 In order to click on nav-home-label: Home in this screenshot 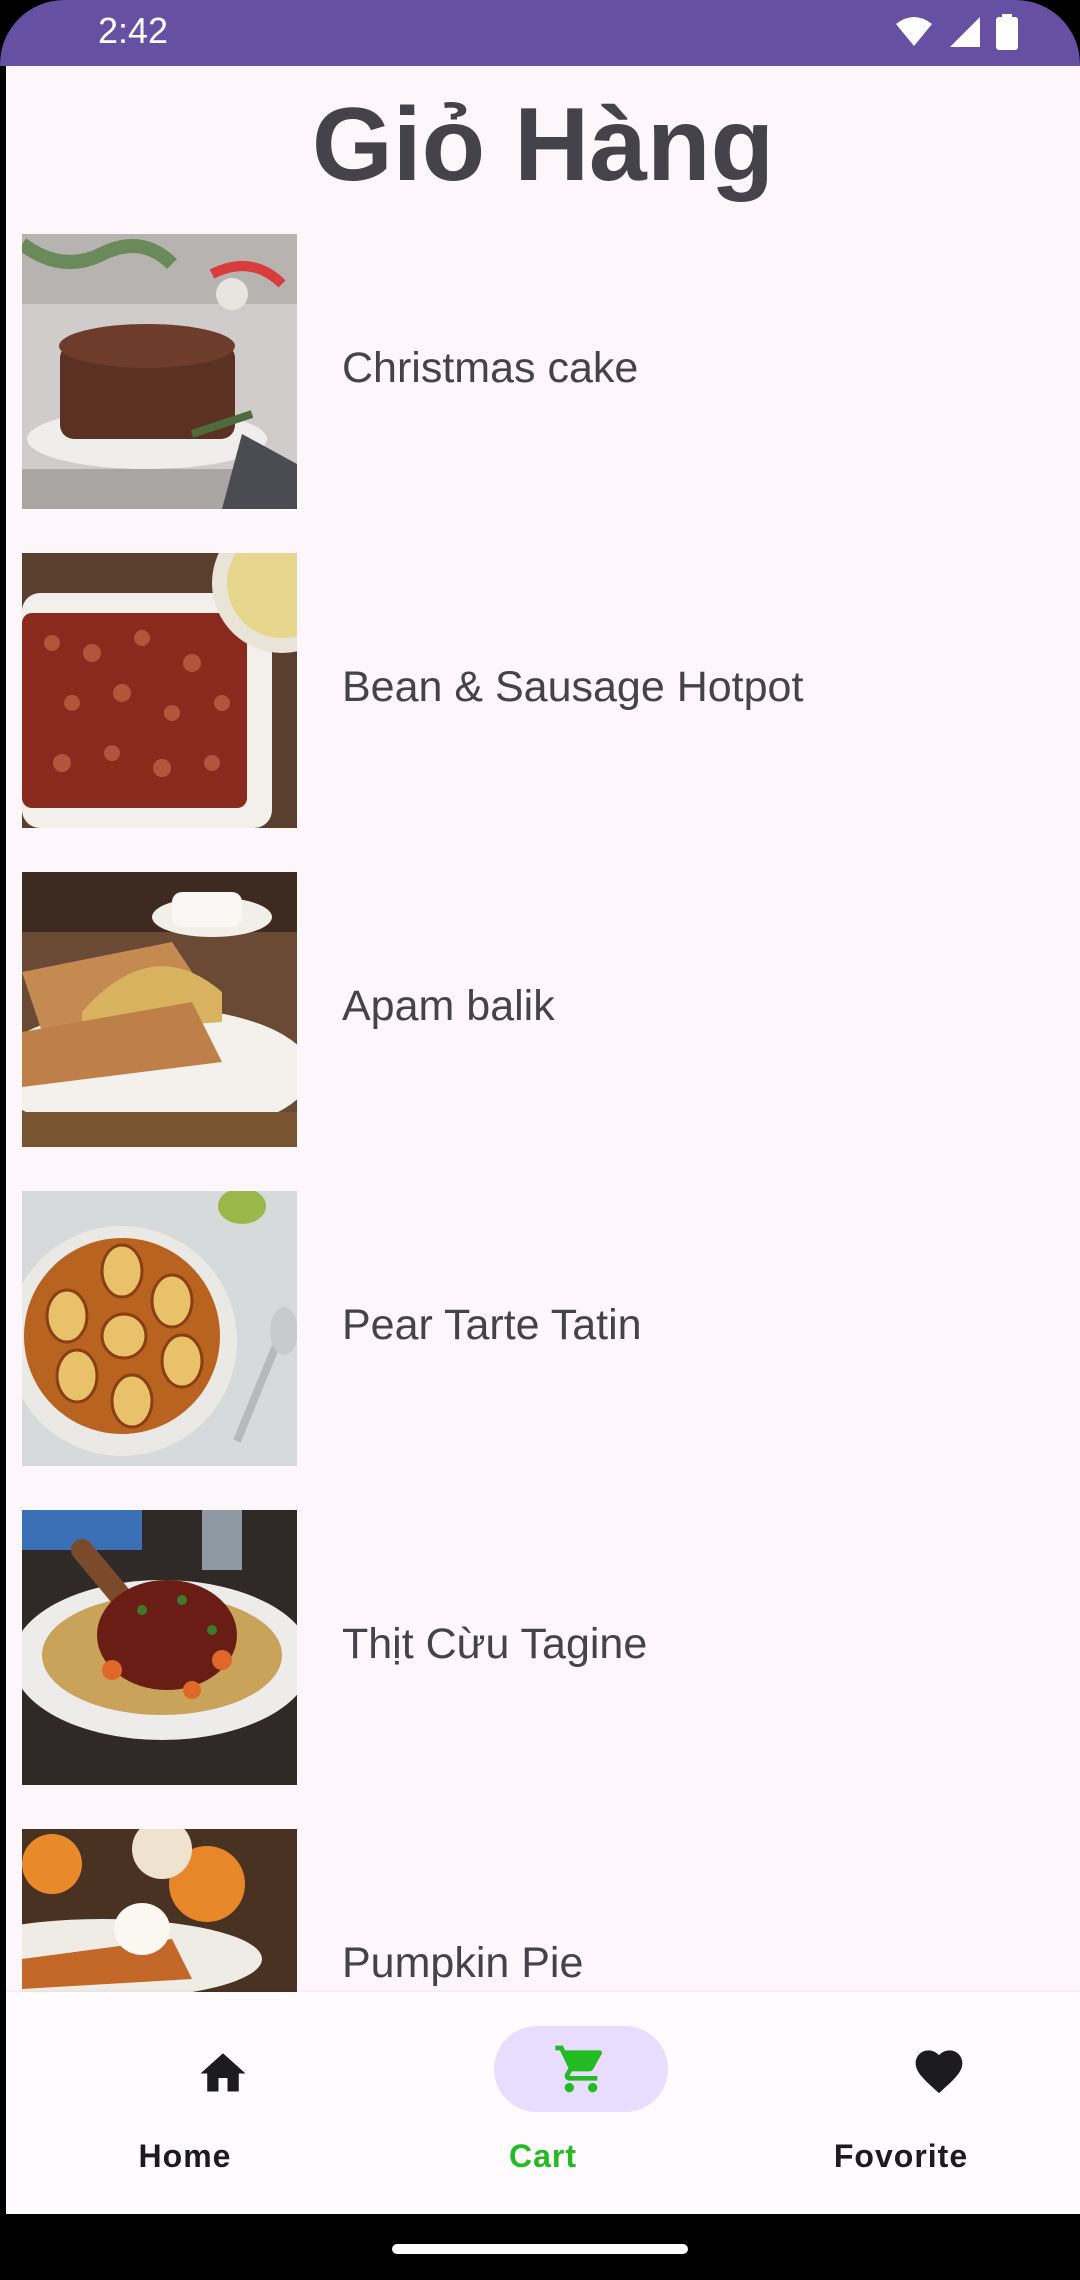, I will do `click(185, 2156)`.